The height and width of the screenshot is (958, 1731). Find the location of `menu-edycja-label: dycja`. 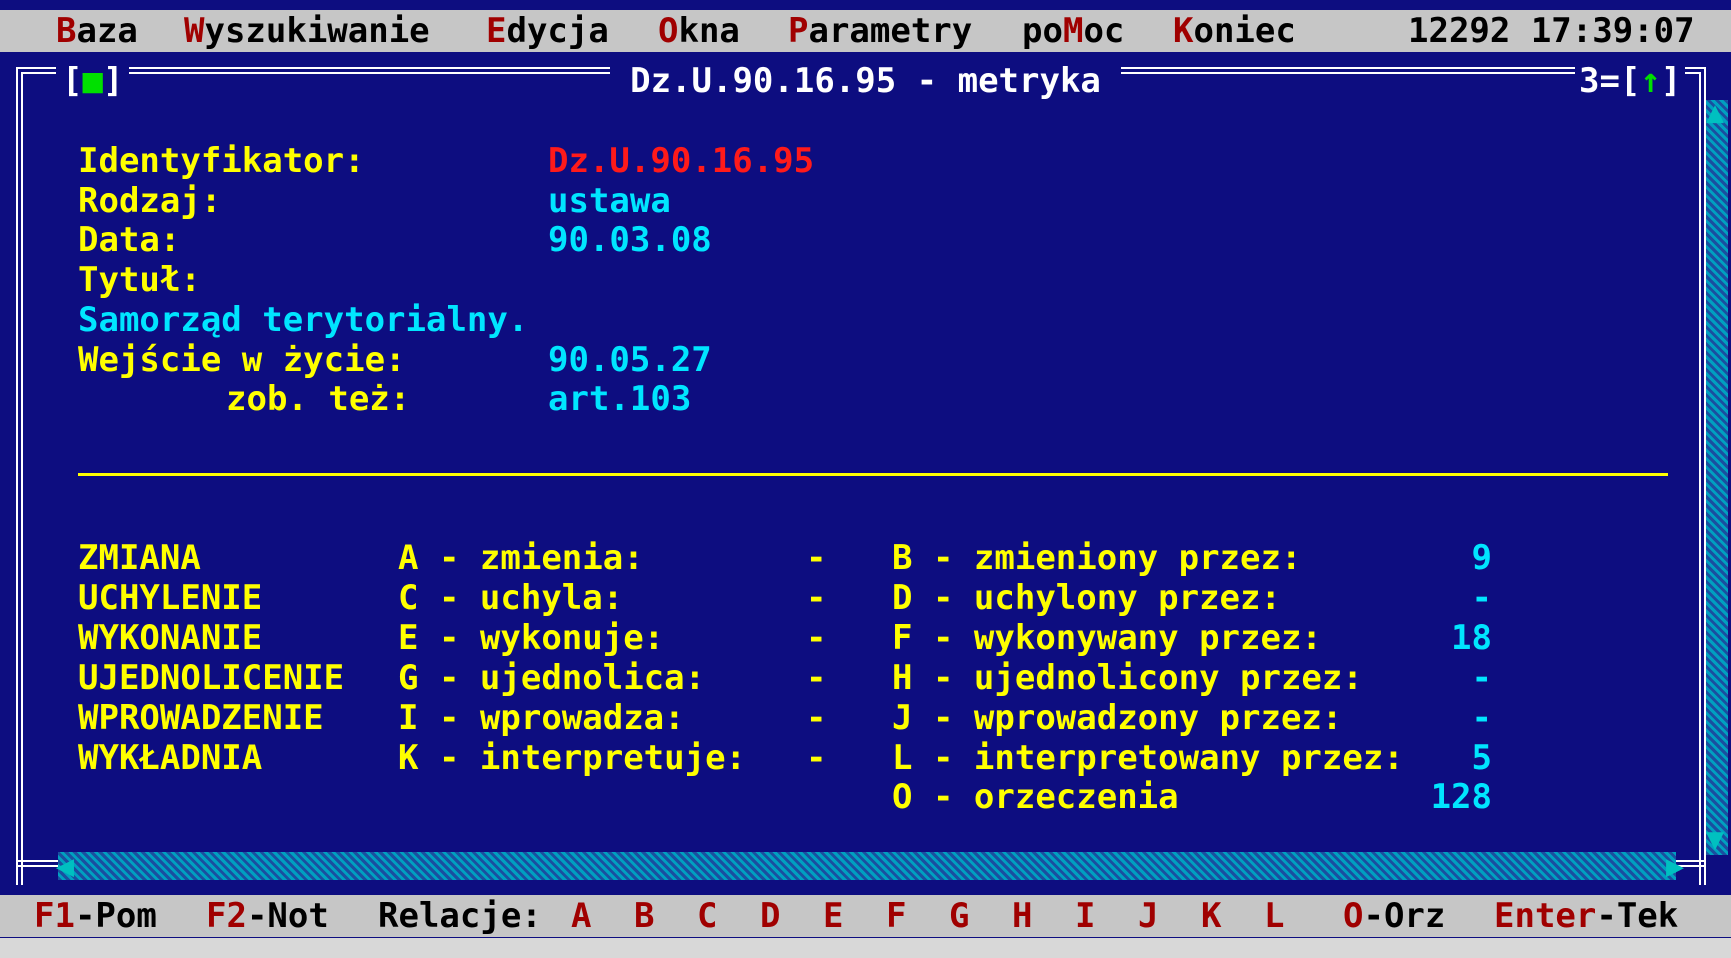

menu-edycja-label: dycja is located at coordinates (557, 31).